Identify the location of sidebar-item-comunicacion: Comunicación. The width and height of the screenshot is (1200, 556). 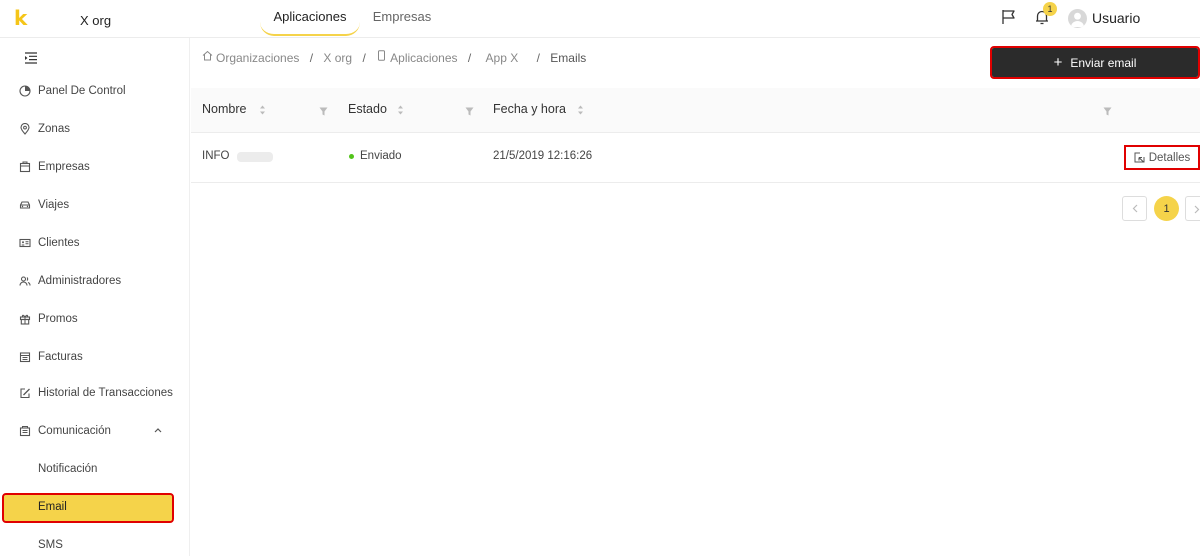
(95, 432).